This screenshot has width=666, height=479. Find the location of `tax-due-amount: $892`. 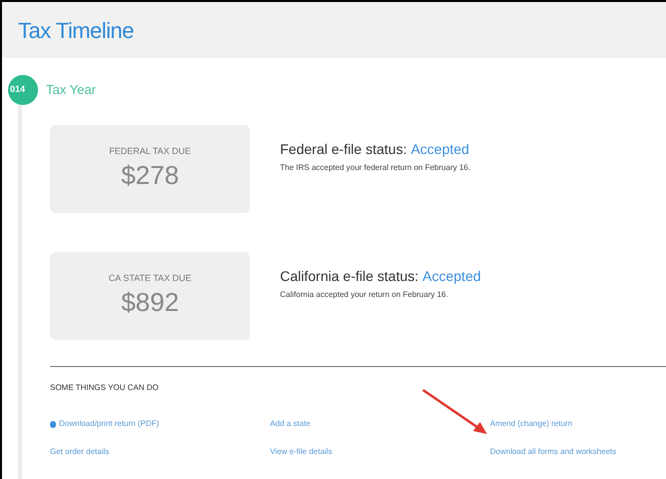

tax-due-amount: $892 is located at coordinates (150, 302).